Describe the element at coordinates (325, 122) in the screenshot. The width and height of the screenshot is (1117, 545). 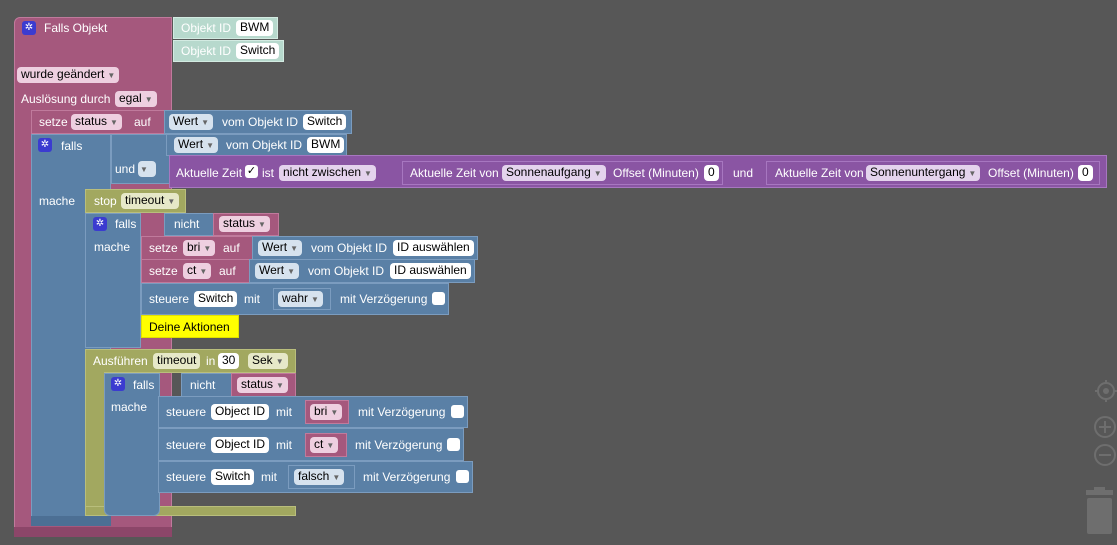
I see `status-oid-field: Switch` at that location.